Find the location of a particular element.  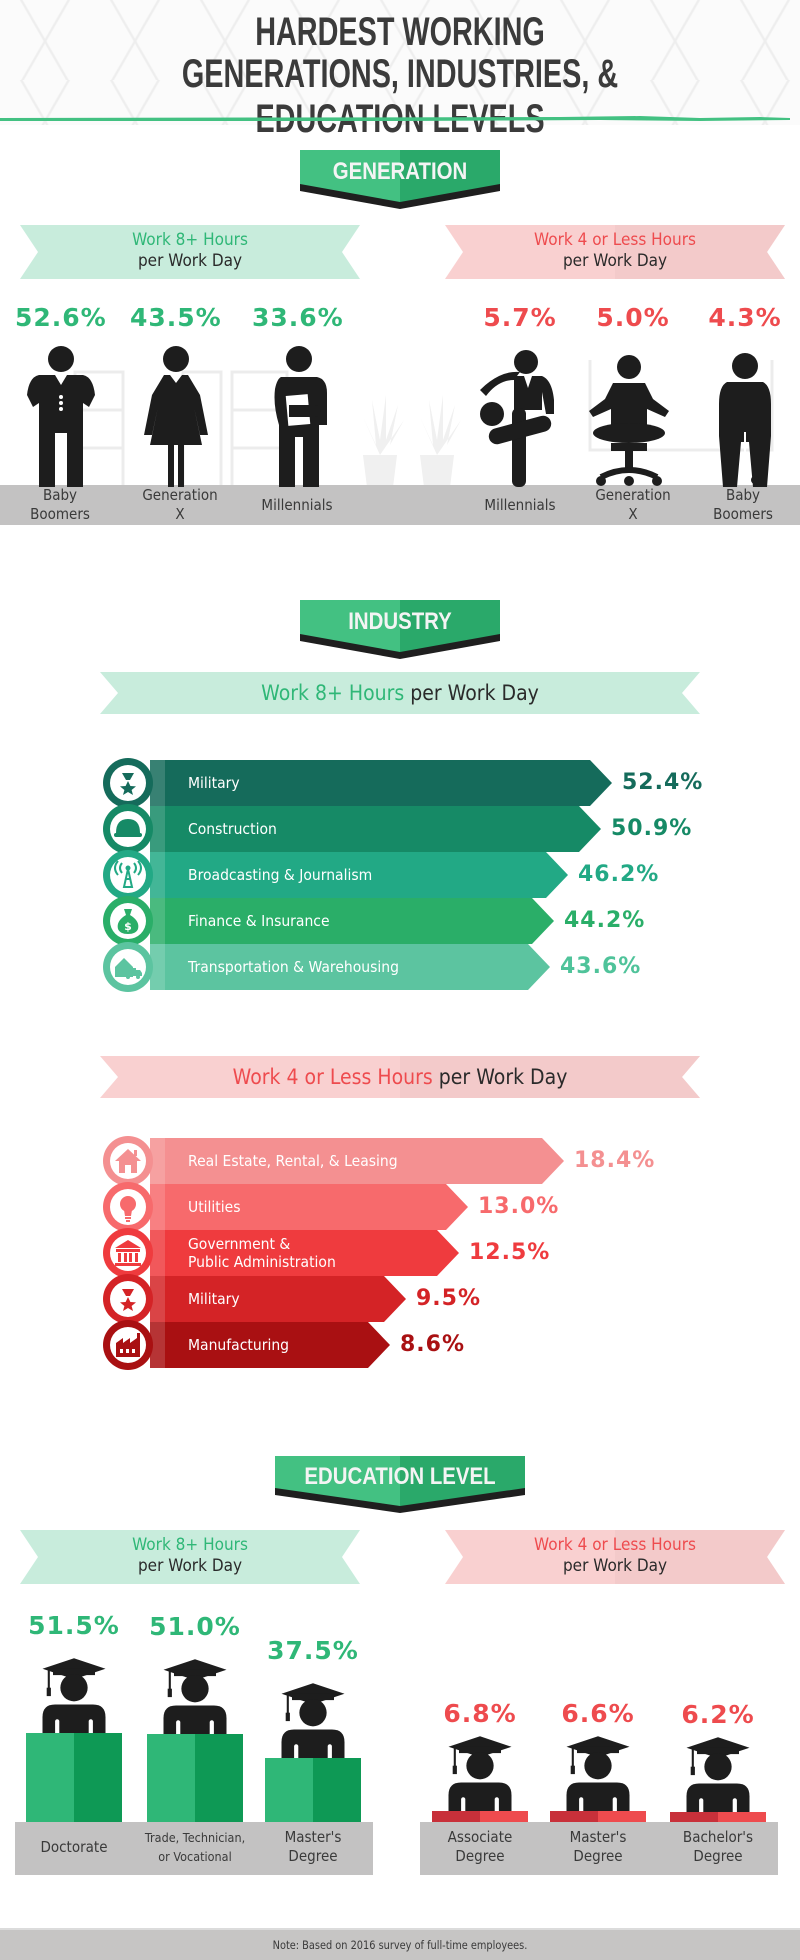

industry-label: Manufacturing is located at coordinates (239, 1345).